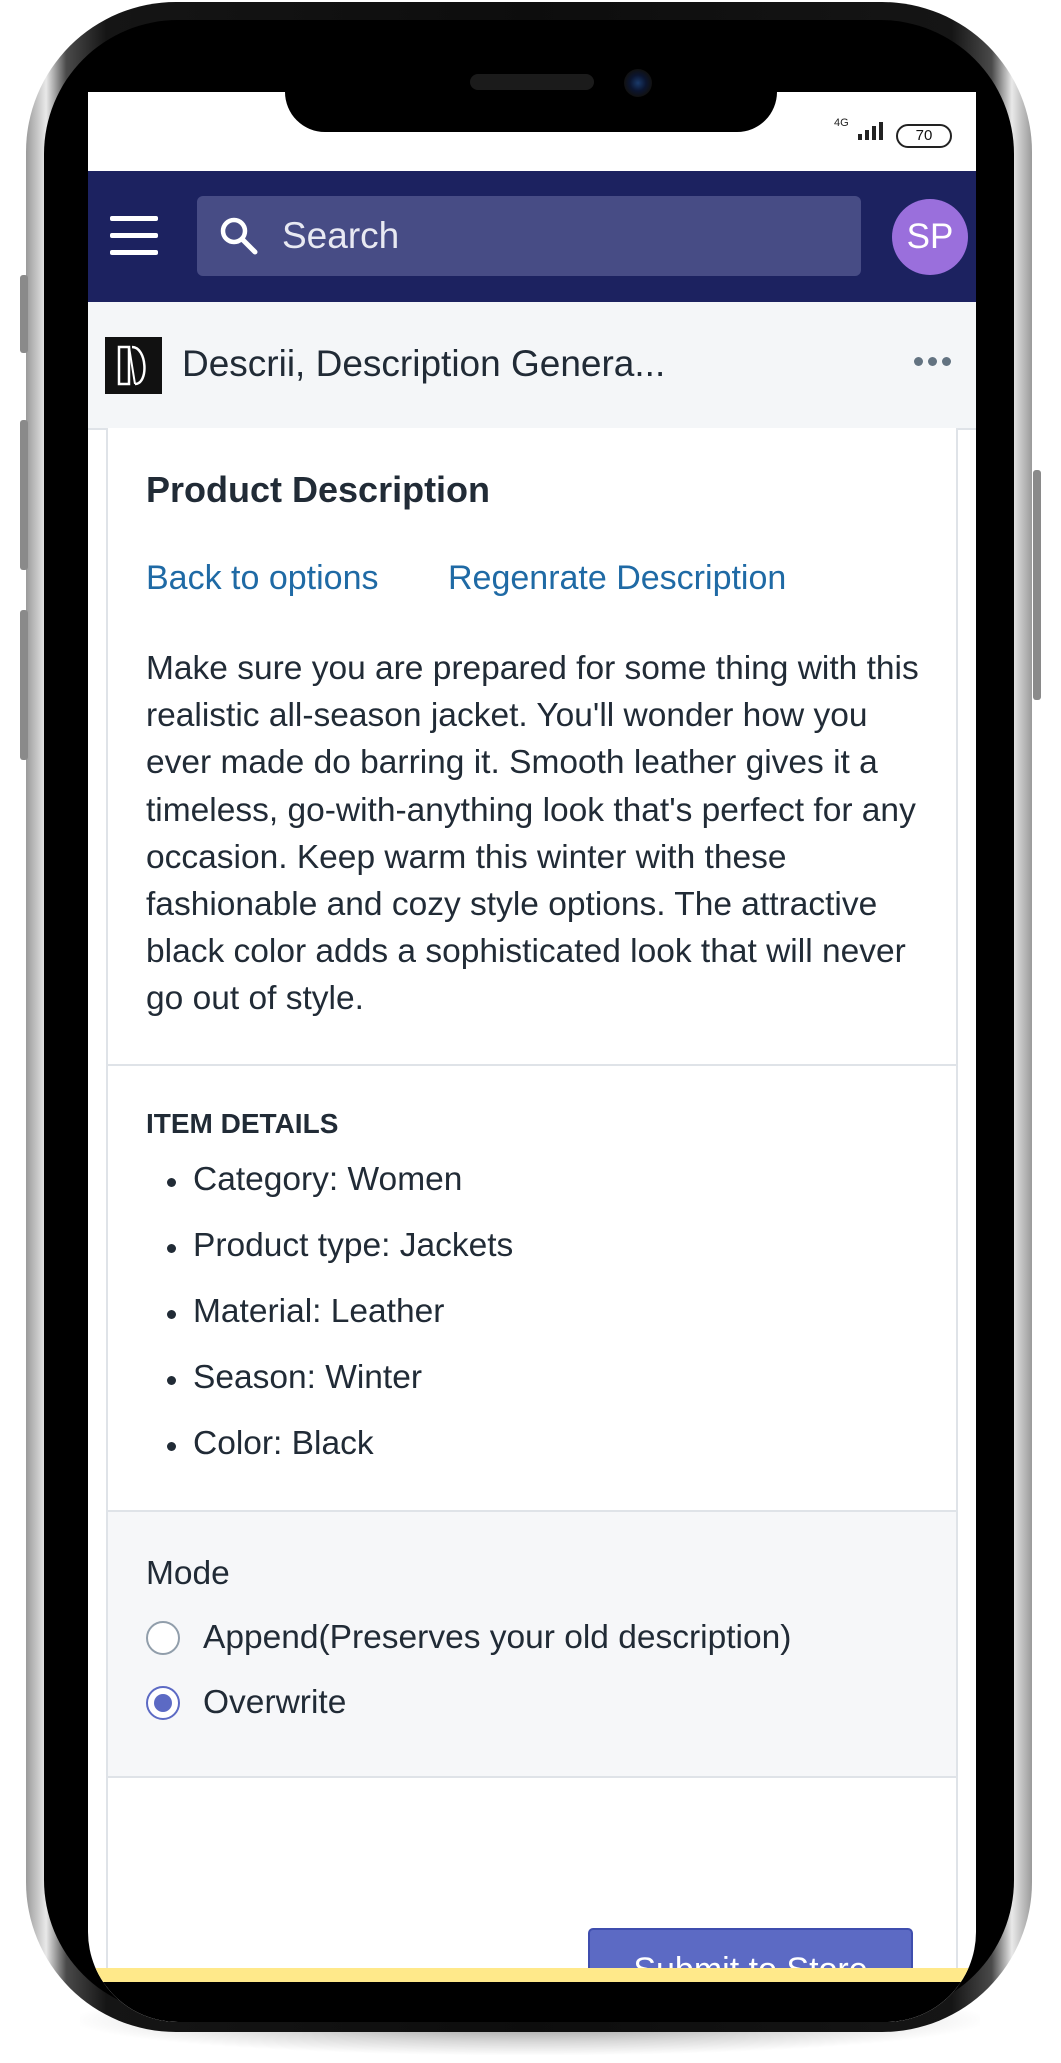 This screenshot has height=2063, width=1061. Describe the element at coordinates (638, 83) in the screenshot. I see `front-camera` at that location.